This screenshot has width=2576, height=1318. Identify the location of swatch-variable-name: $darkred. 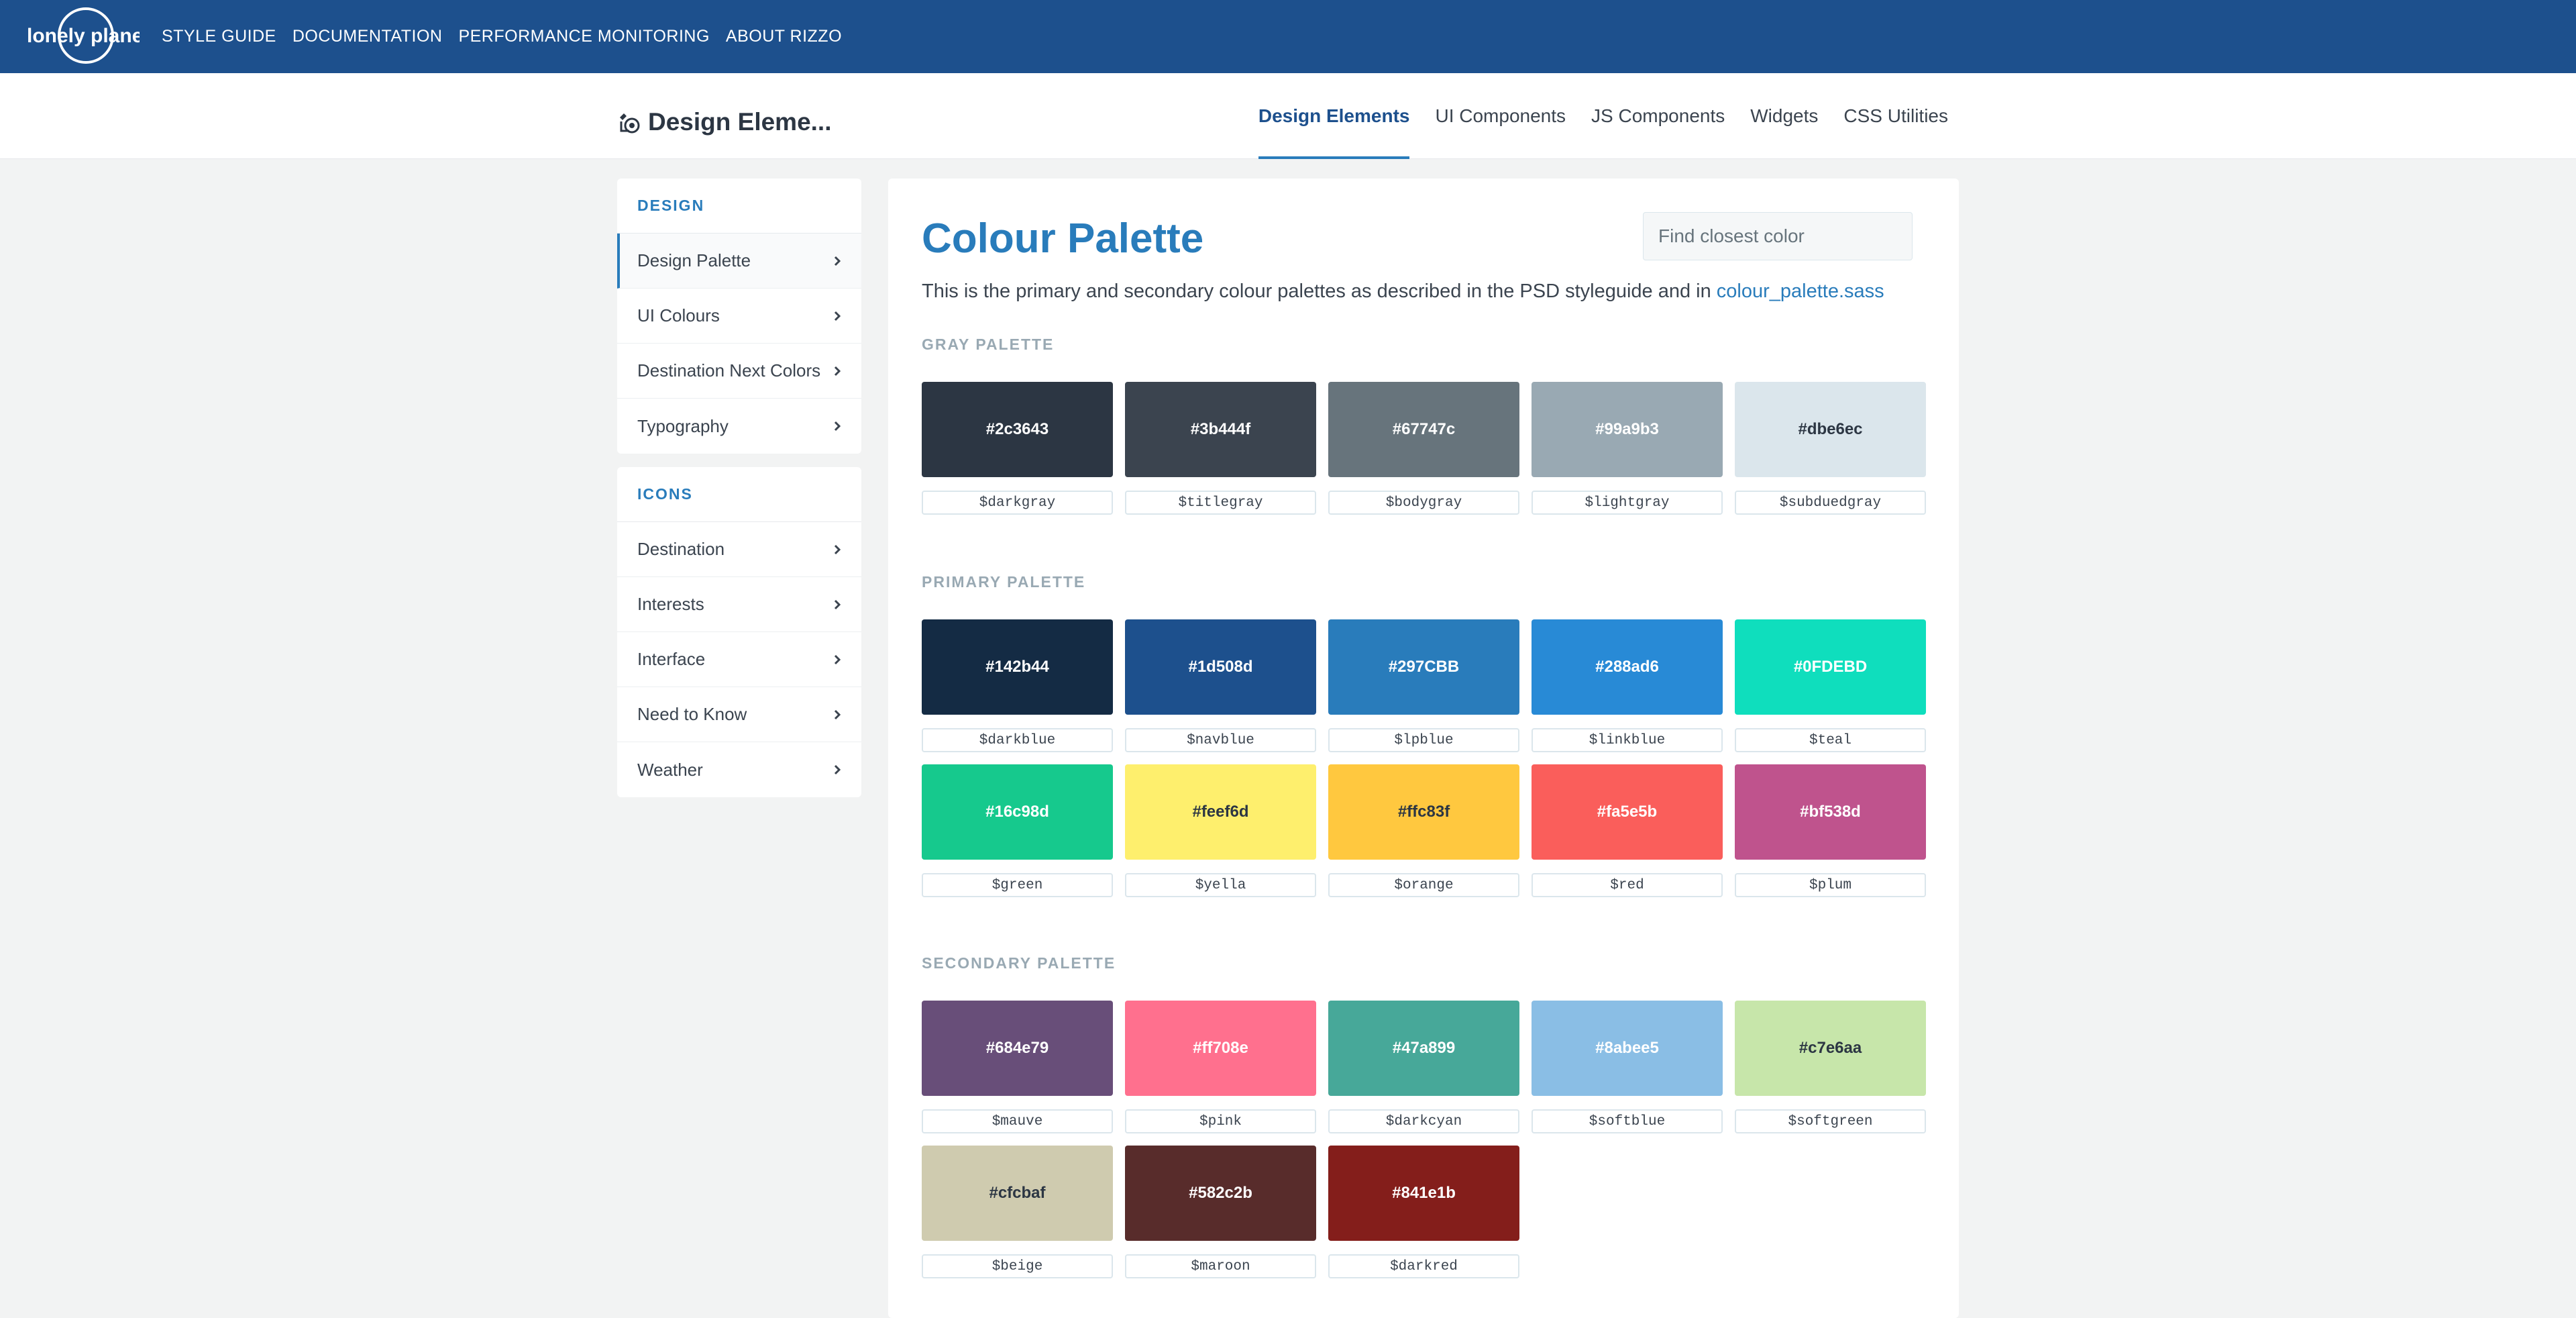
(1423, 1266).